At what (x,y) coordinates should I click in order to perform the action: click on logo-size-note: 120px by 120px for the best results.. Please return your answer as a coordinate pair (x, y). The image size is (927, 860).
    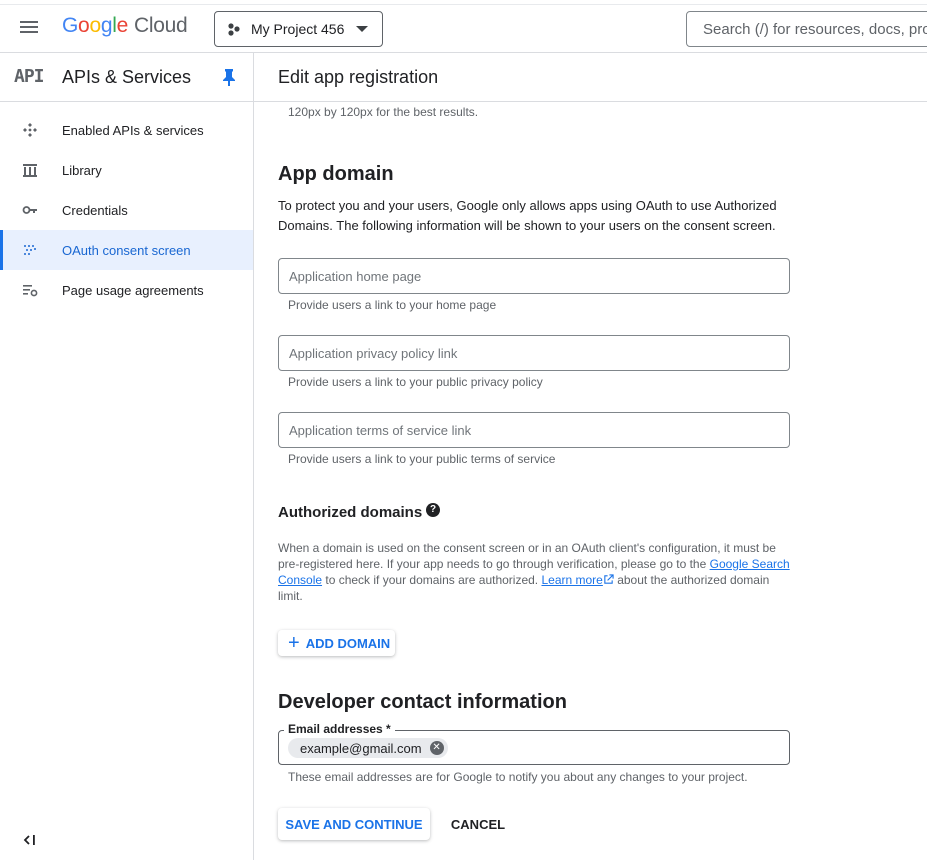
    Looking at the image, I should click on (383, 112).